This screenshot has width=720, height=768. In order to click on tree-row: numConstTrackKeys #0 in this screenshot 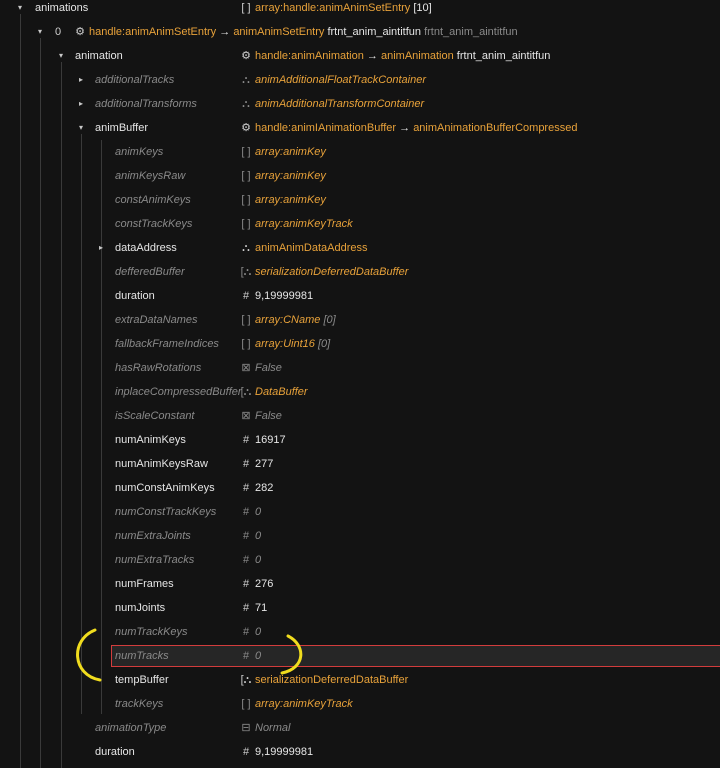, I will do `click(360, 512)`.